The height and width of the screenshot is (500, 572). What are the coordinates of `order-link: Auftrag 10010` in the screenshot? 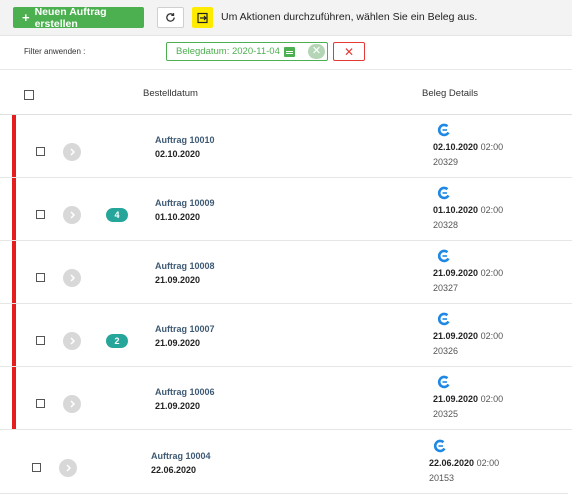 It's located at (185, 140).